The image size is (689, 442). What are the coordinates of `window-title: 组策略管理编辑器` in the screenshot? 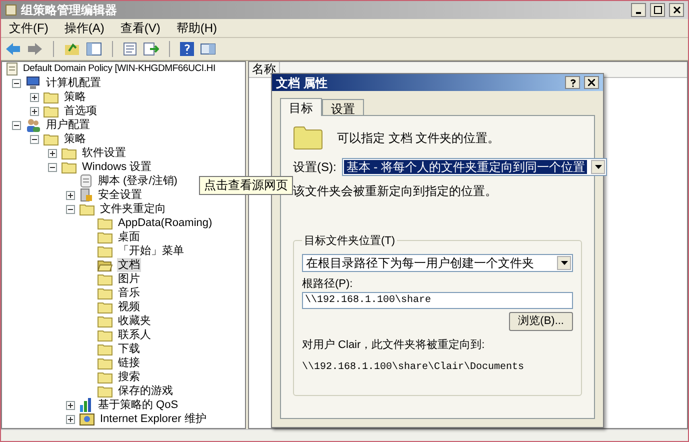 It's located at (69, 10).